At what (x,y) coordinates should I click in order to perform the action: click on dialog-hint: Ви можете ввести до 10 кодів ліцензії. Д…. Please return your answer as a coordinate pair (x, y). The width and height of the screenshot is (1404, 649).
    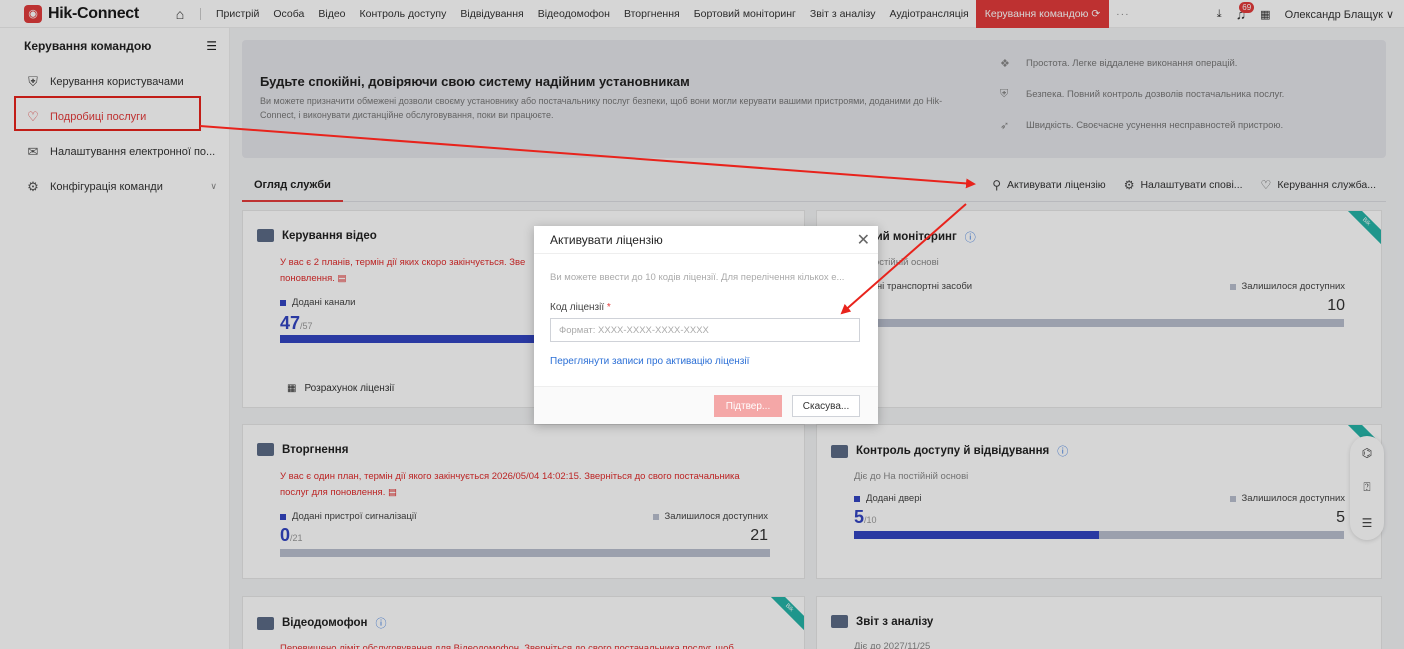
    Looking at the image, I should click on (697, 277).